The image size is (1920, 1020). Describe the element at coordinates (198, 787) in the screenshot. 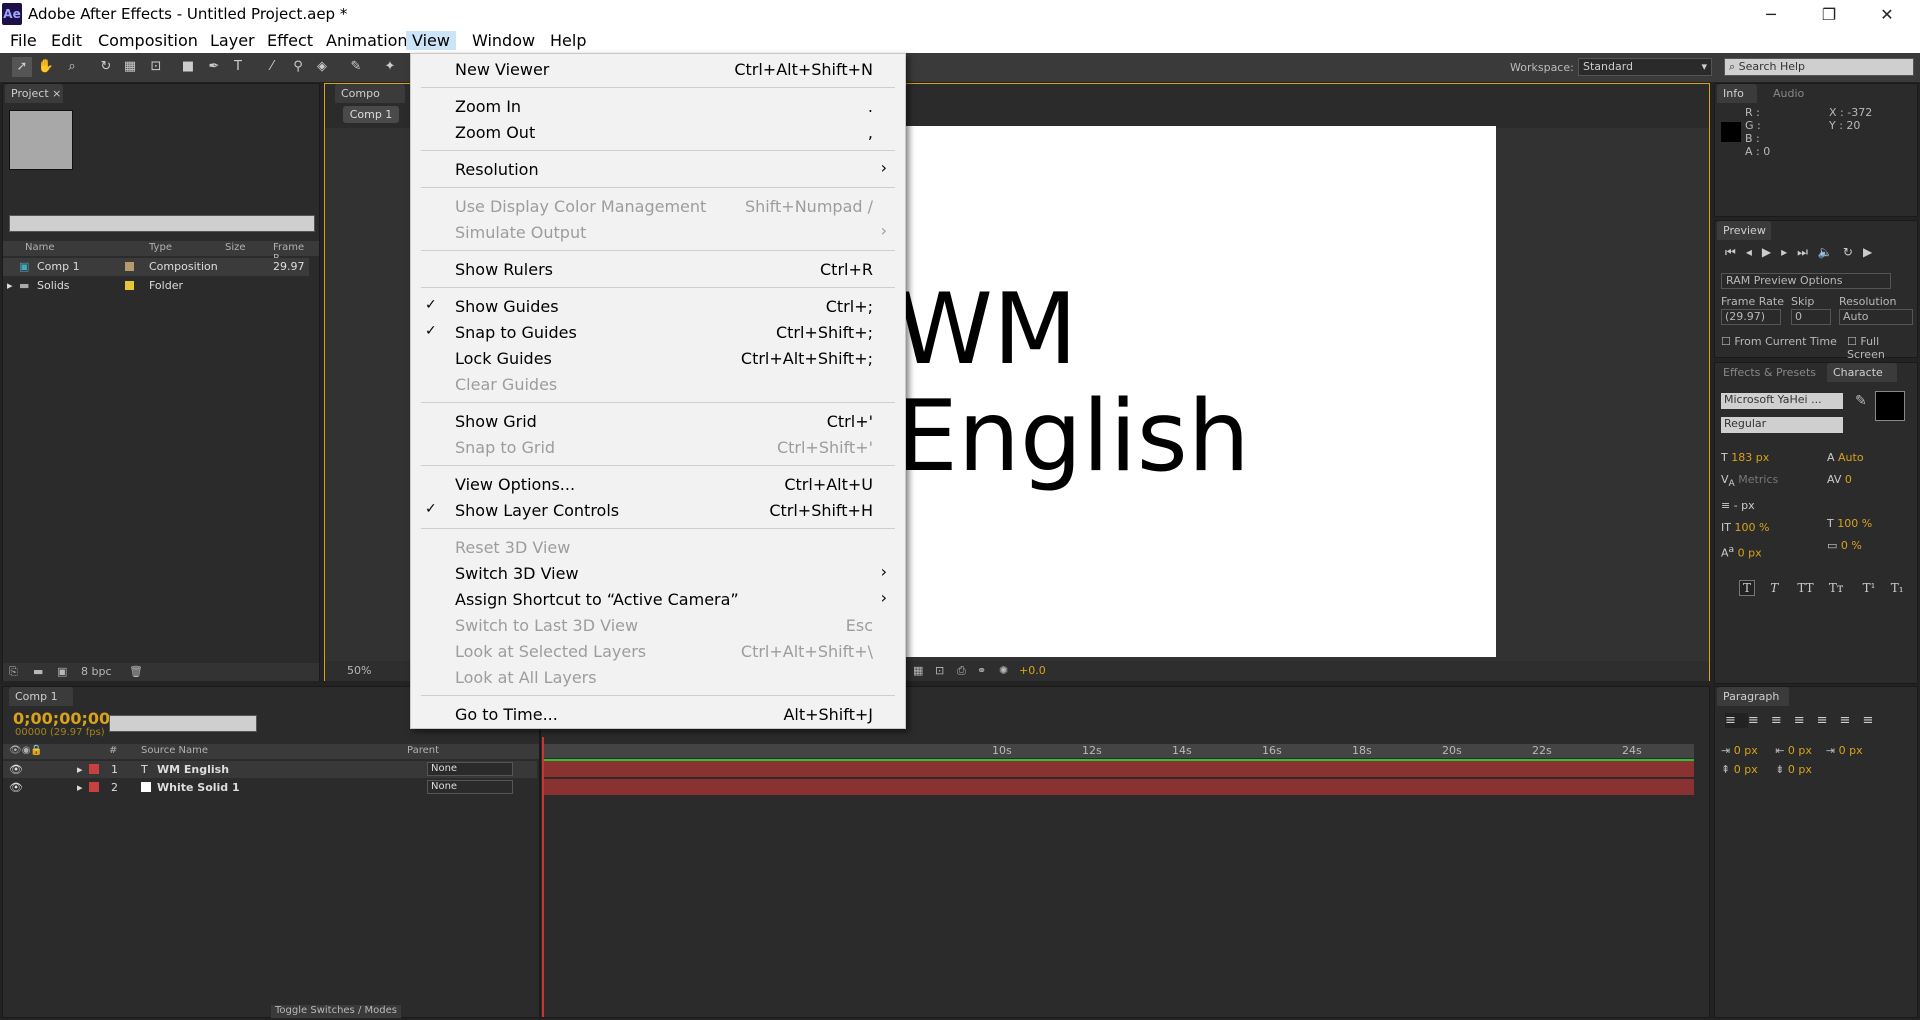

I see `layer-name: White Solid 1` at that location.